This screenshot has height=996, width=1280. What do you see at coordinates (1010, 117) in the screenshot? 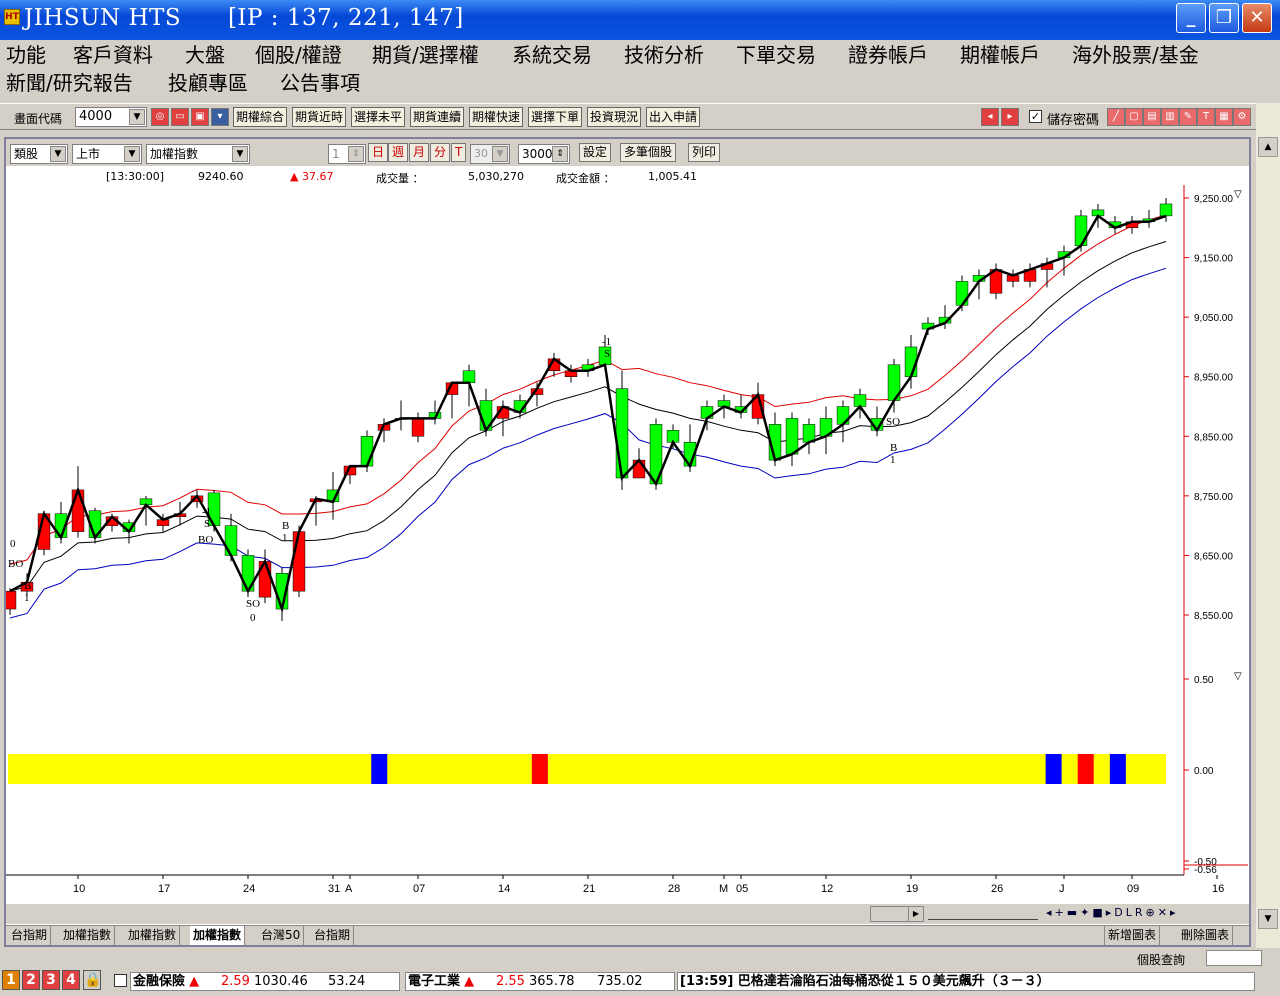
I see `arrow-right-icon: ▸` at bounding box center [1010, 117].